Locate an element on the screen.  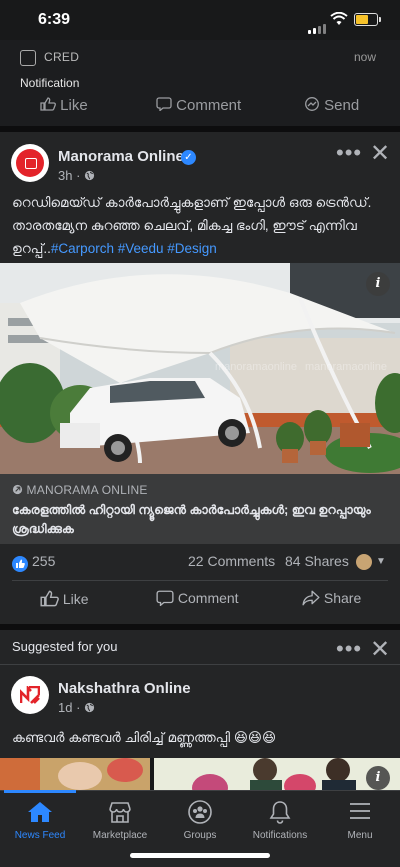
actions-divider is located at coordinates (200, 580).